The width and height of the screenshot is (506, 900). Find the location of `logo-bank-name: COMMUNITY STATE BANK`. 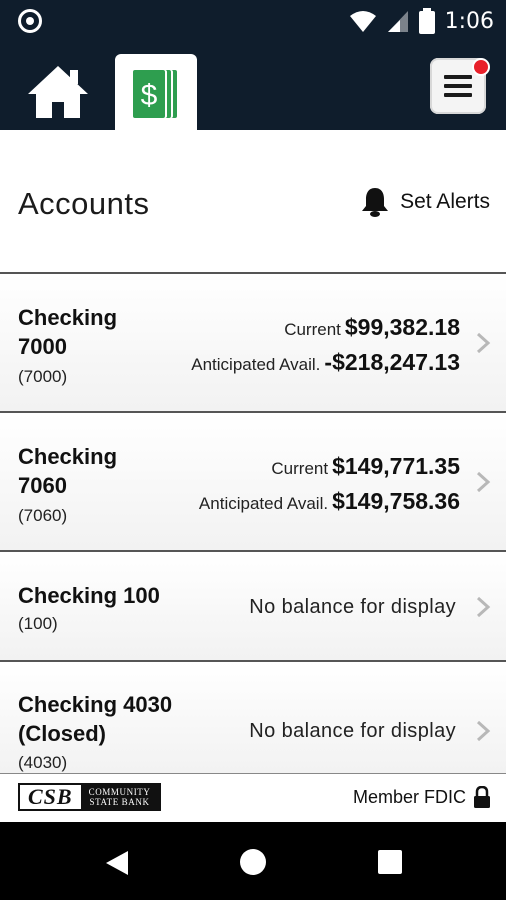

logo-bank-name: COMMUNITY STATE BANK is located at coordinates (119, 797).